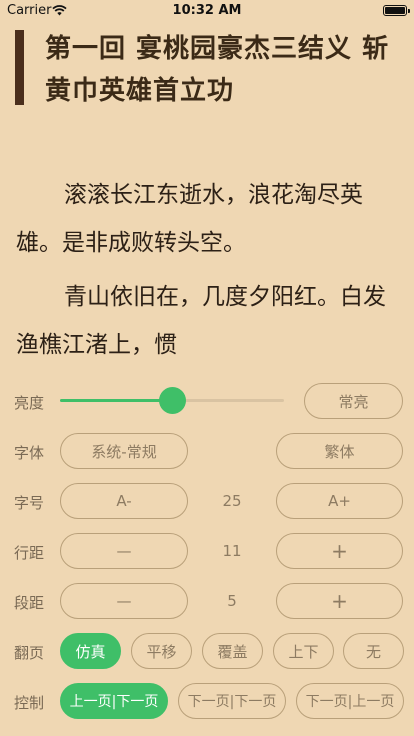 The height and width of the screenshot is (736, 414). I want to click on page-turn-option-cover: 覆盖, so click(232, 651).